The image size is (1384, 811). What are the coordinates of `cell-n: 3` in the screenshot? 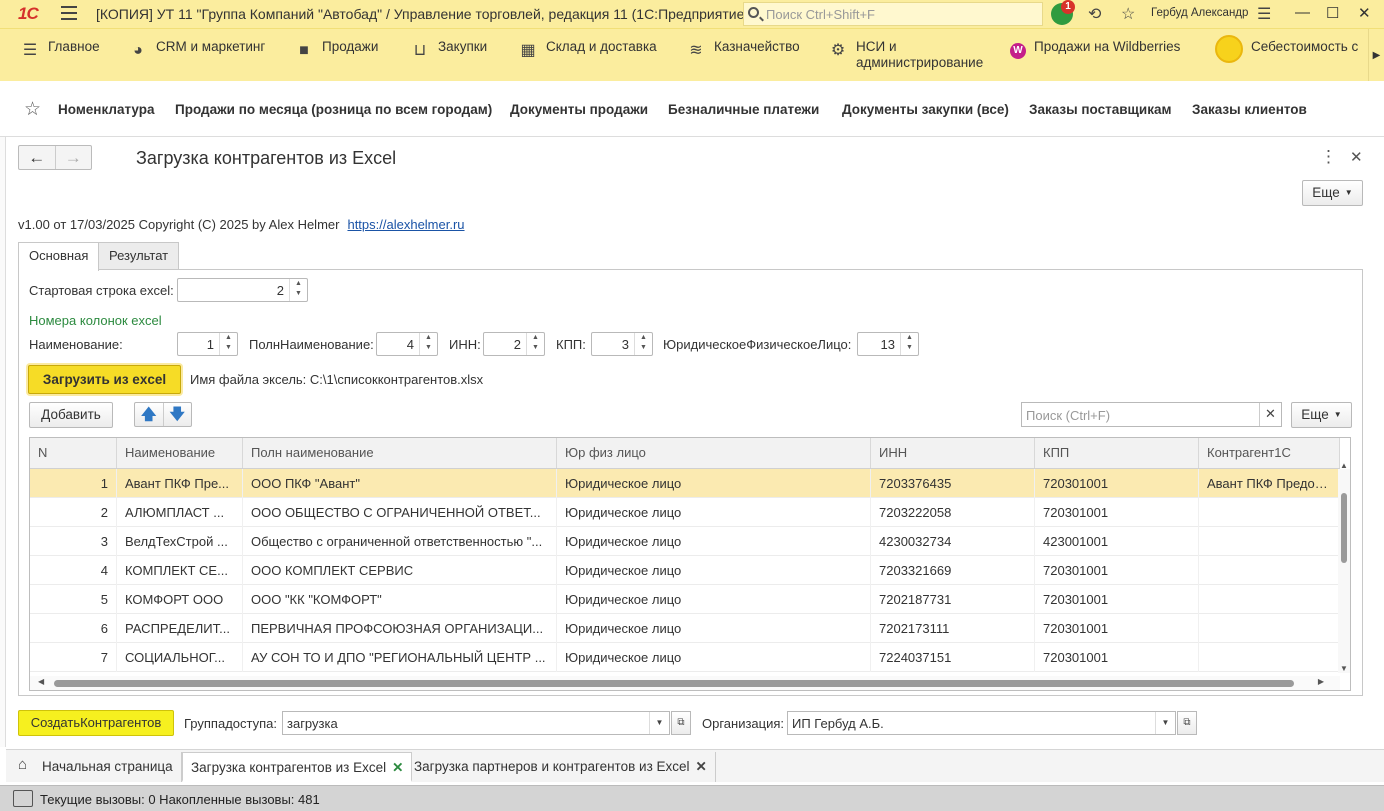 It's located at (73, 541).